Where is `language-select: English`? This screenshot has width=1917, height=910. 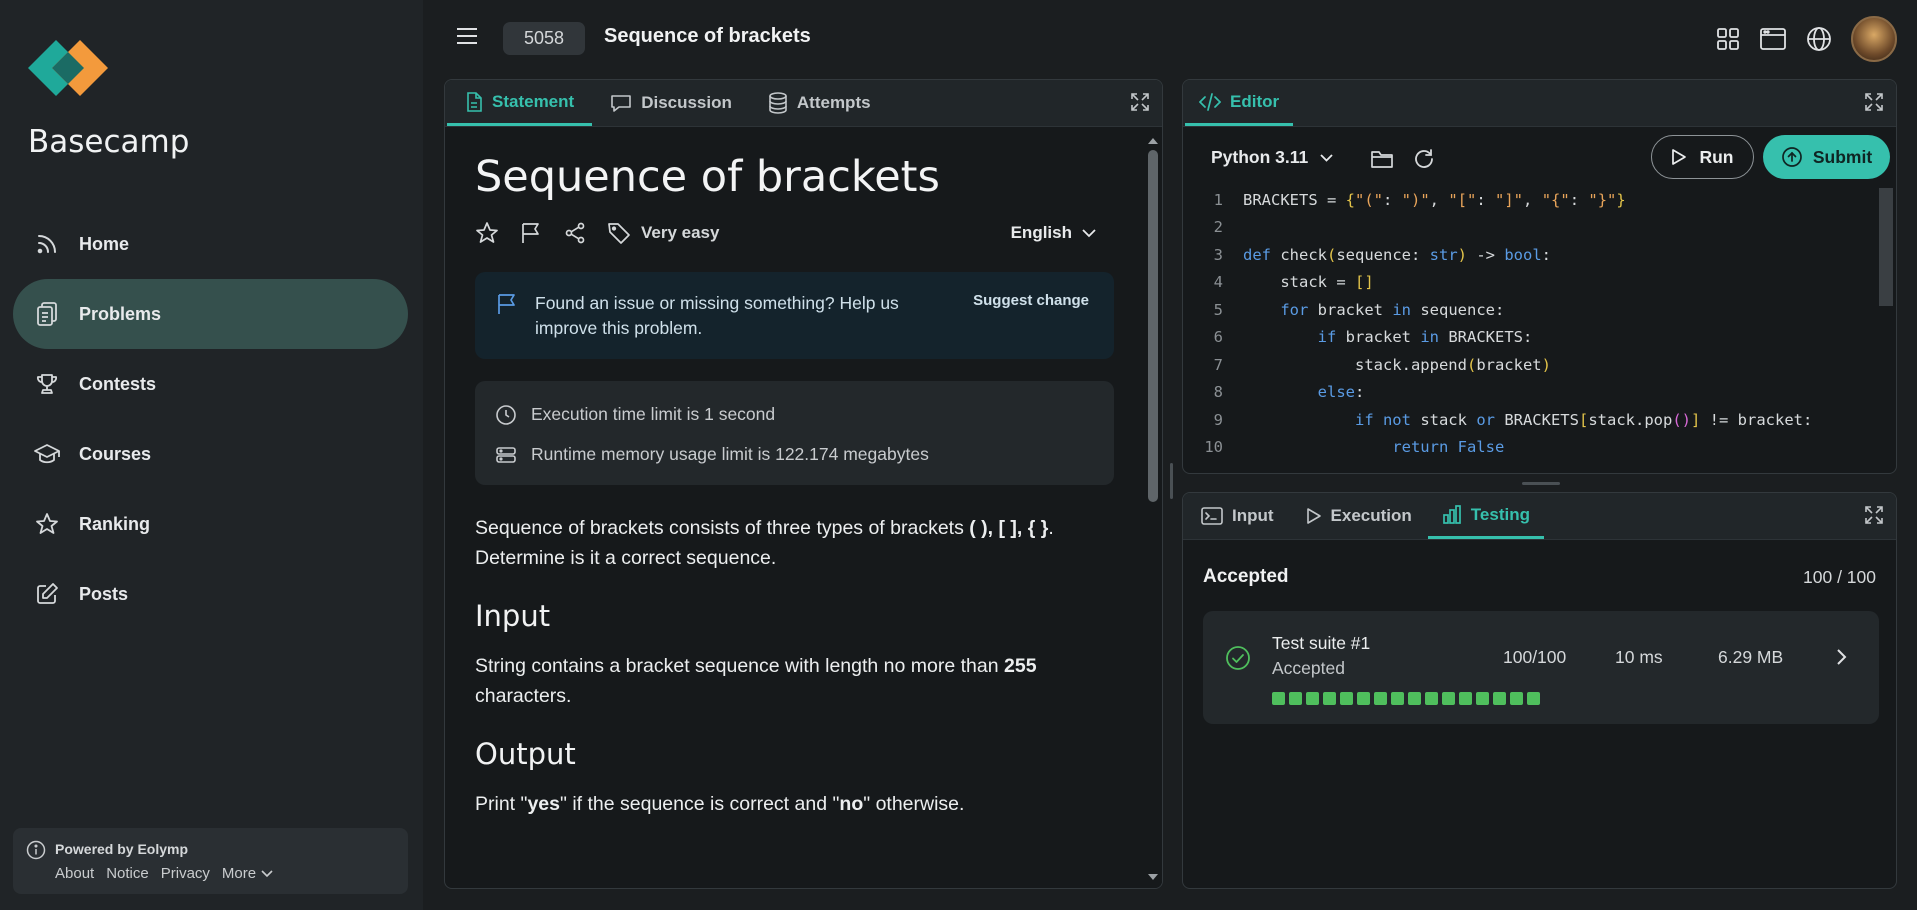
language-select: English is located at coordinates (1053, 233).